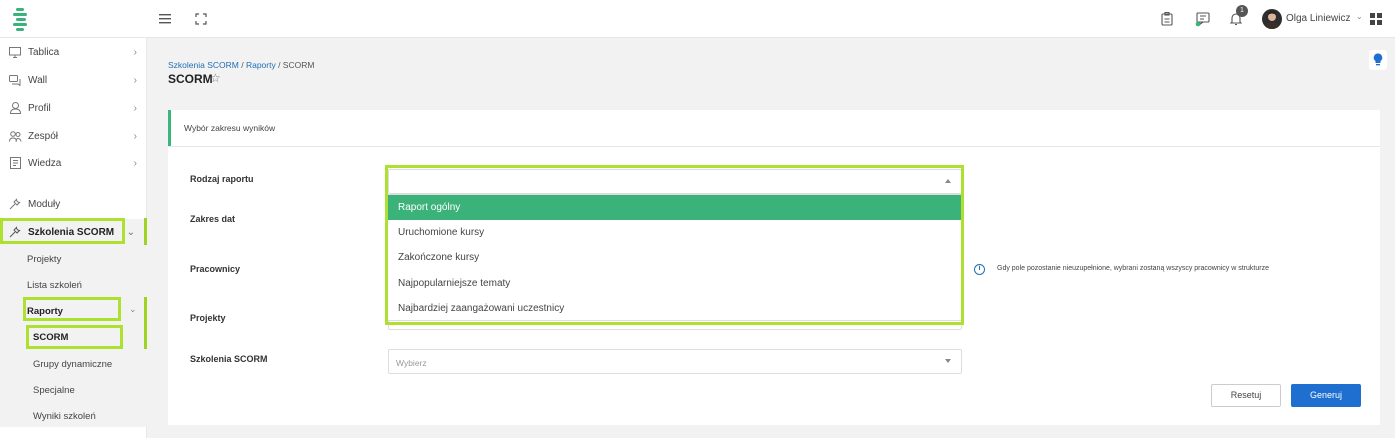 Image resolution: width=1395 pixels, height=438 pixels. I want to click on select-placeholder: Wybierz, so click(411, 363).